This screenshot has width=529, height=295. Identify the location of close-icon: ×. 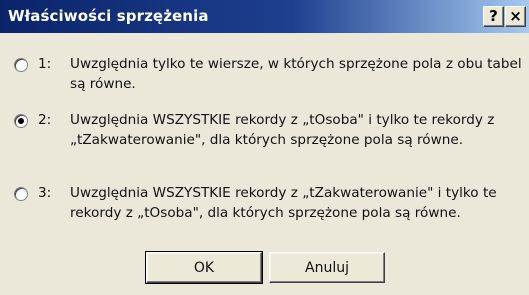
(515, 16).